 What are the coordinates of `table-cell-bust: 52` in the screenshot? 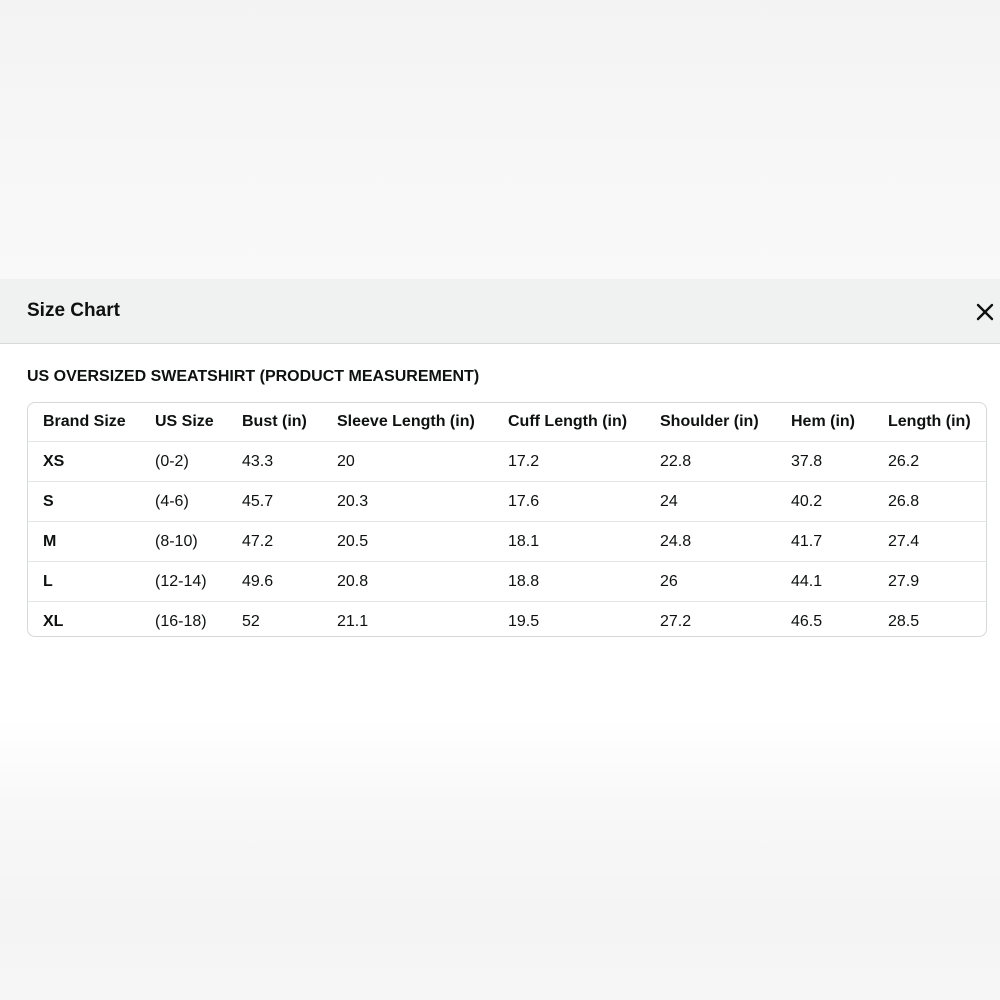 It's located at (251, 621).